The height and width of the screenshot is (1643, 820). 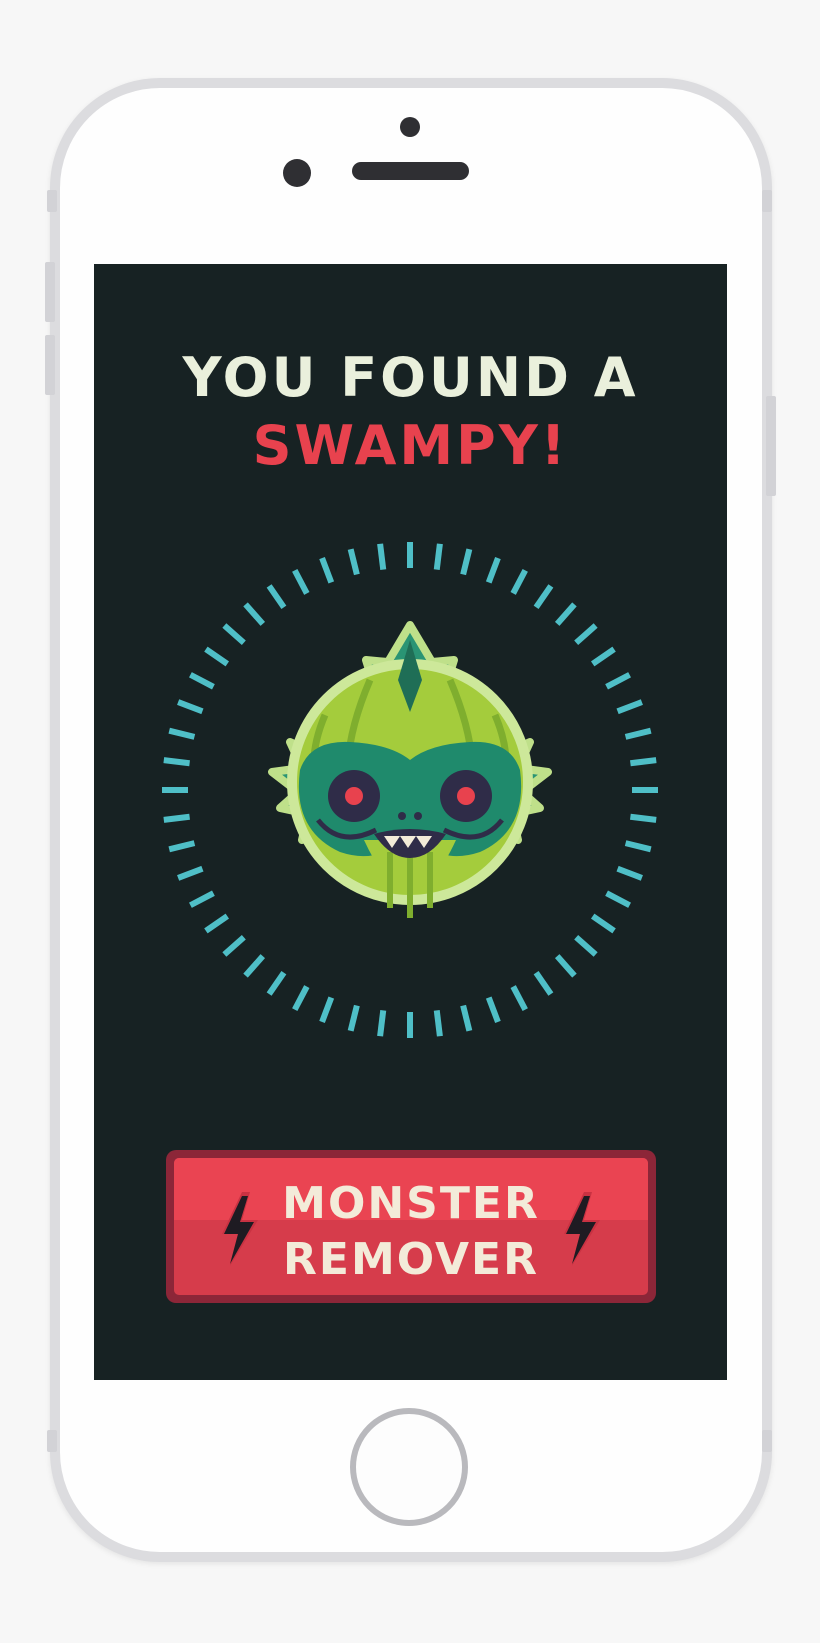 I want to click on home-button, so click(x=409, y=1467).